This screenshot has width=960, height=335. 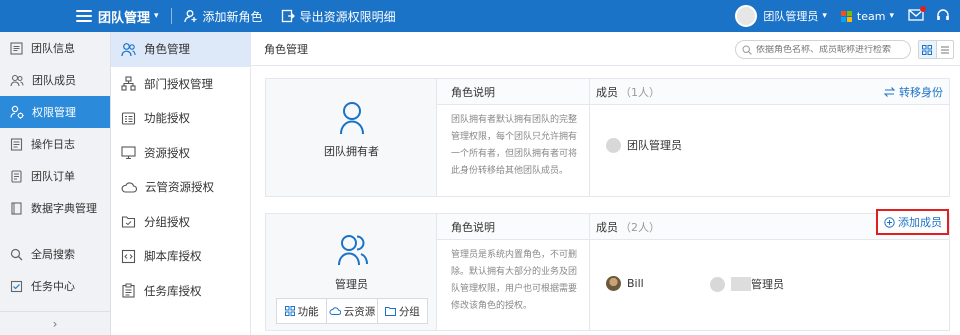 What do you see at coordinates (351, 151) in the screenshot?
I see `role-name: 团队拥有者` at bounding box center [351, 151].